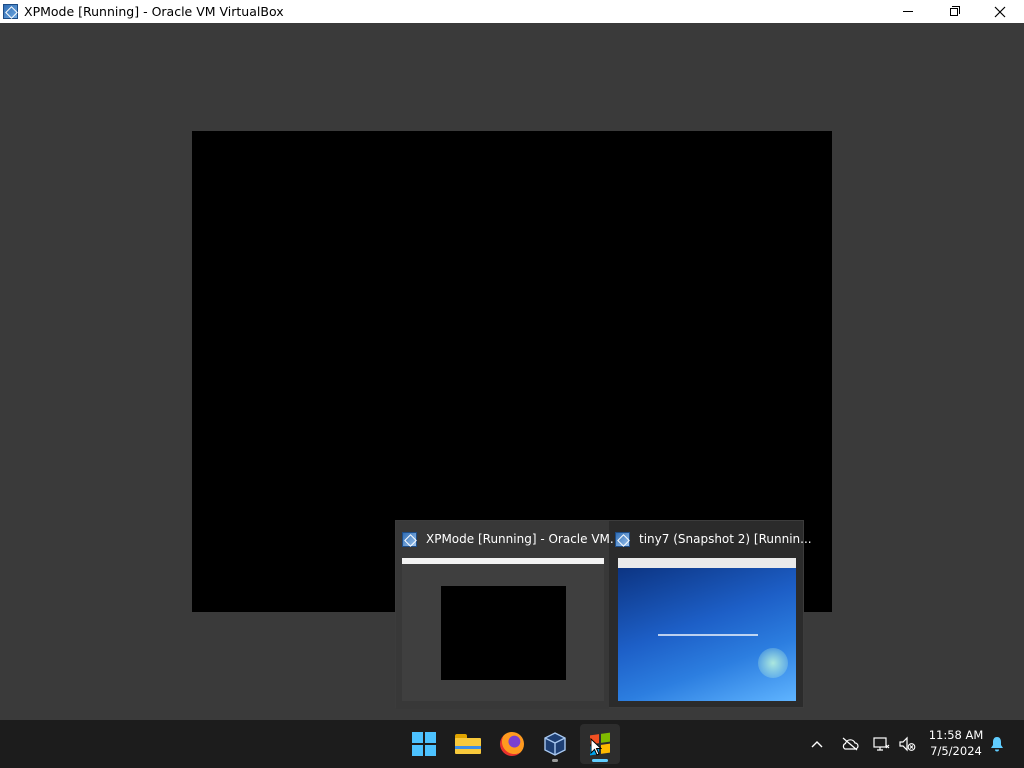 This screenshot has width=1024, height=768. I want to click on notifications-button, so click(997, 744).